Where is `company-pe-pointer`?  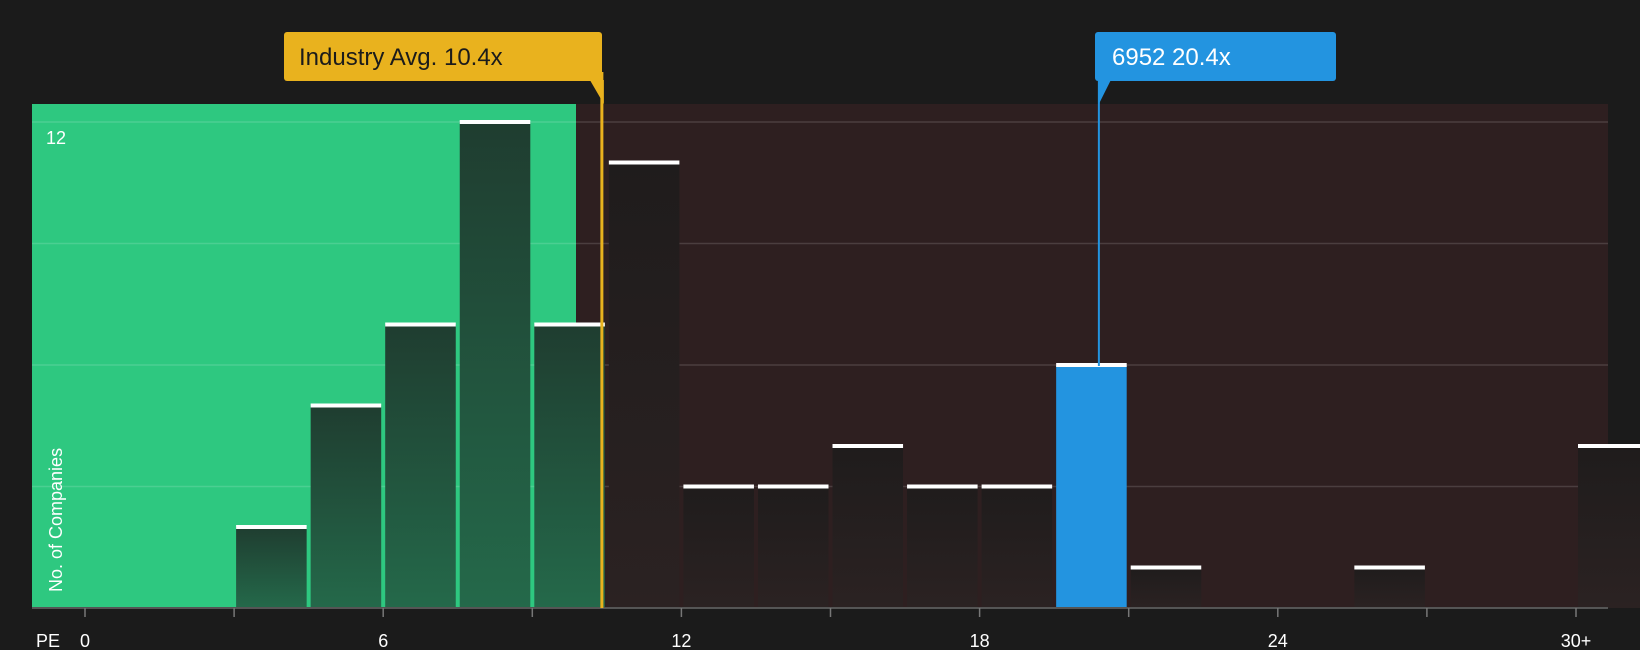
company-pe-pointer is located at coordinates (1104, 92).